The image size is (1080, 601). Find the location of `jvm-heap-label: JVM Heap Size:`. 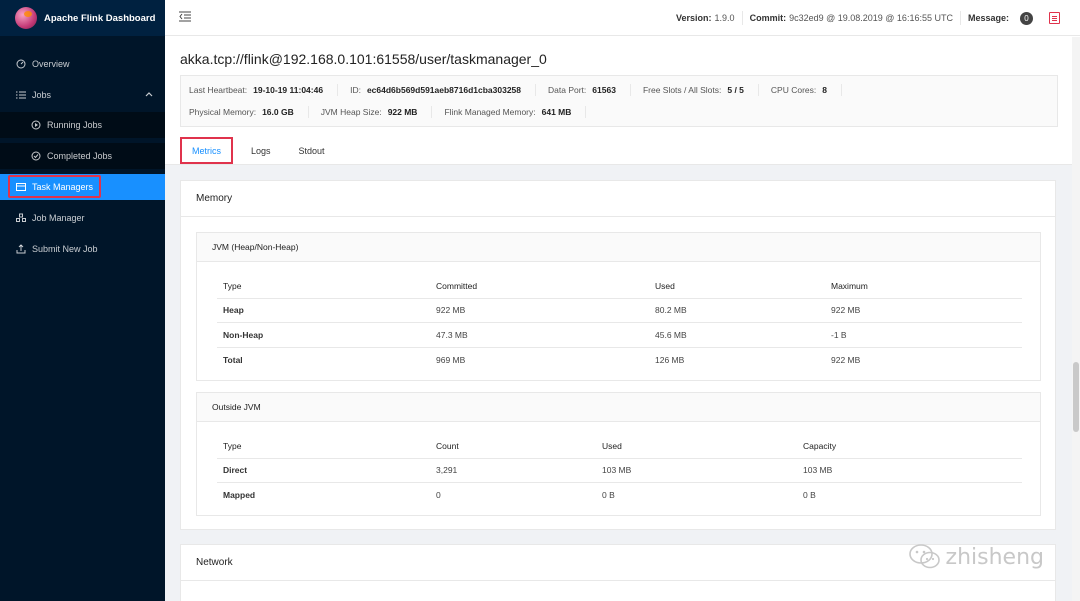

jvm-heap-label: JVM Heap Size: is located at coordinates (351, 112).